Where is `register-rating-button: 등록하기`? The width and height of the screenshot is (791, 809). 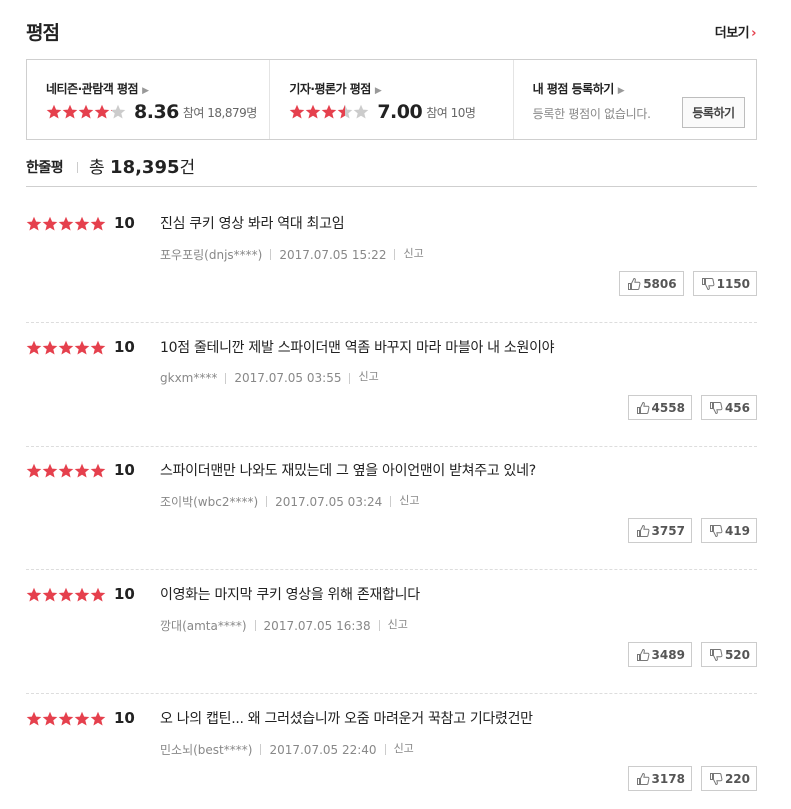 register-rating-button: 등록하기 is located at coordinates (713, 112).